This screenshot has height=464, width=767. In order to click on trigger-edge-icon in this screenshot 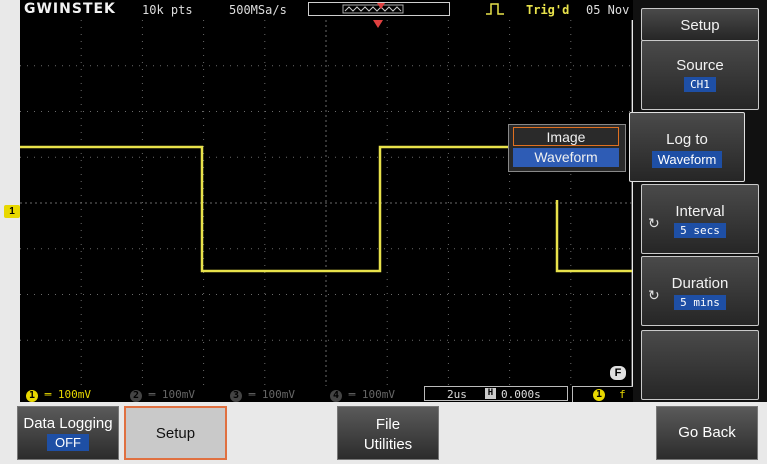, I will do `click(495, 9)`.